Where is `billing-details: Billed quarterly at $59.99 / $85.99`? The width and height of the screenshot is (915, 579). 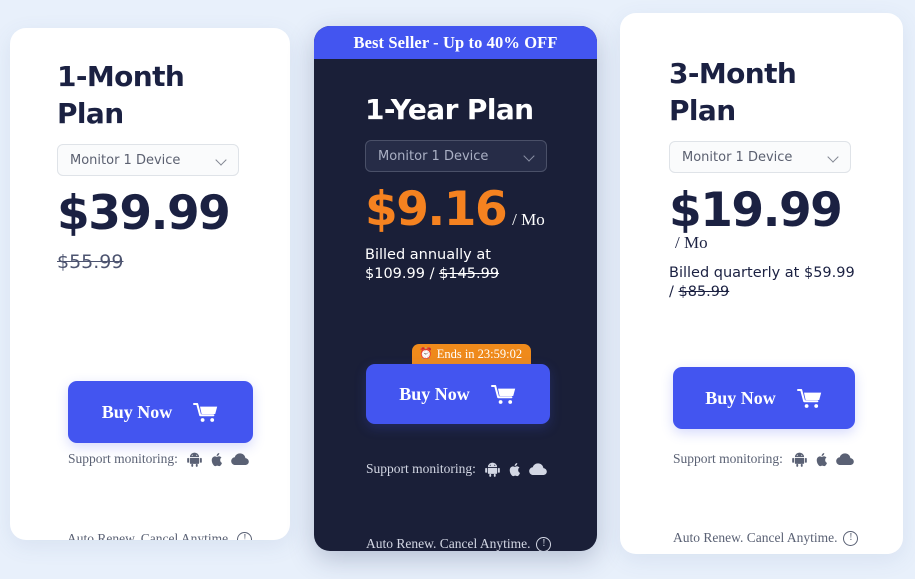 billing-details: Billed quarterly at $59.99 / $85.99 is located at coordinates (764, 283).